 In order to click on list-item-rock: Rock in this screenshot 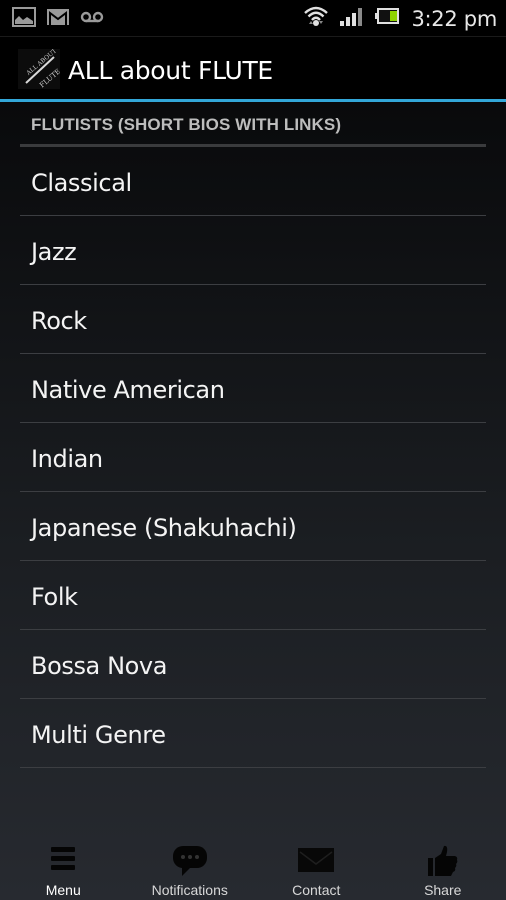, I will do `click(253, 319)`.